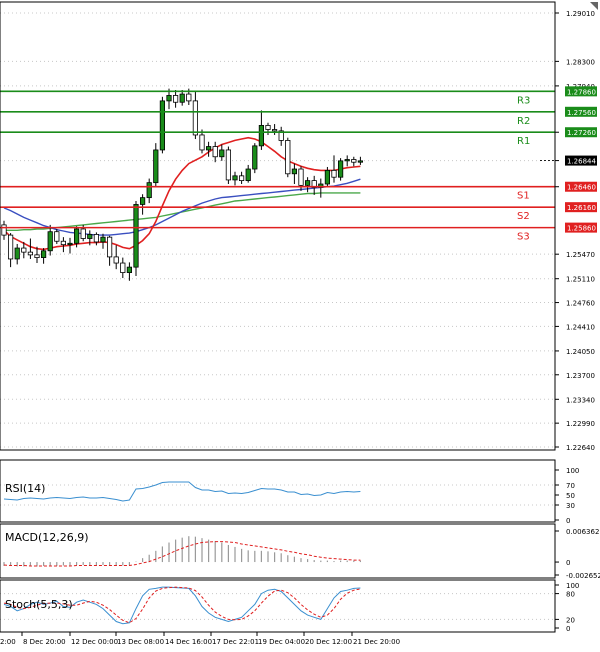  Describe the element at coordinates (523, 196) in the screenshot. I see `level-label-s1: S1` at that location.